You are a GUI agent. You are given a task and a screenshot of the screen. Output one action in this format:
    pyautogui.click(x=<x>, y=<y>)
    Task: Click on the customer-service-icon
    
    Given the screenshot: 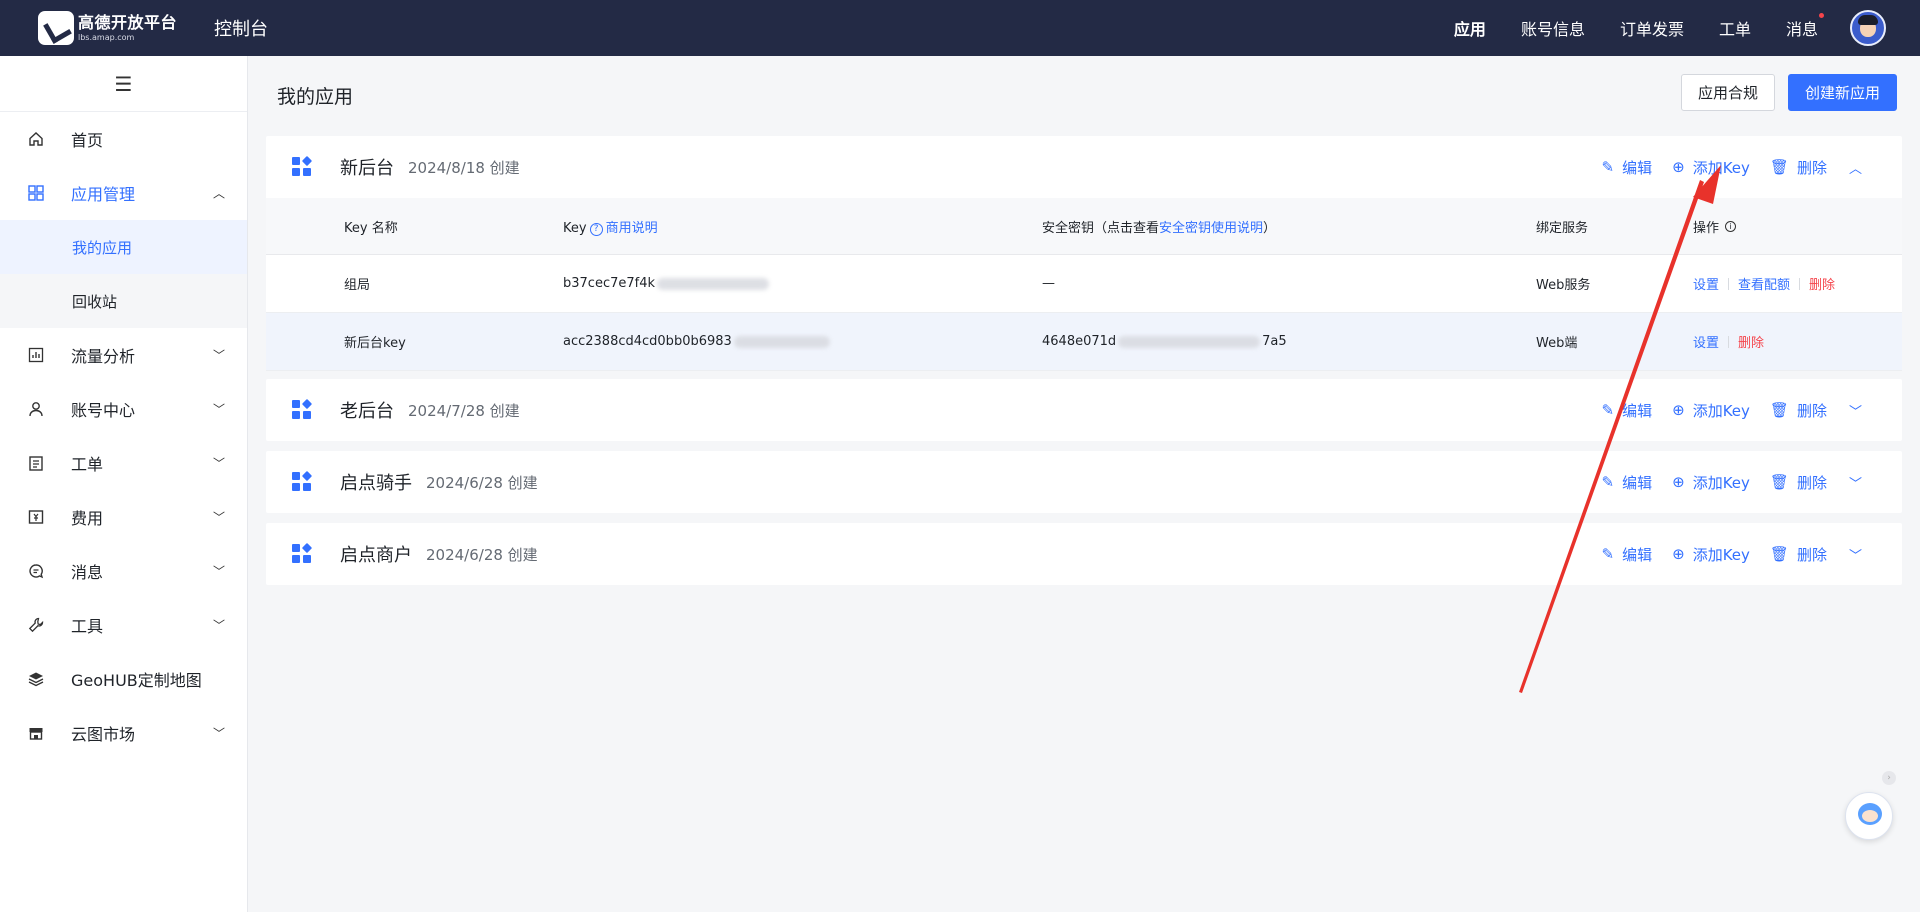 What is the action you would take?
    pyautogui.click(x=1869, y=816)
    